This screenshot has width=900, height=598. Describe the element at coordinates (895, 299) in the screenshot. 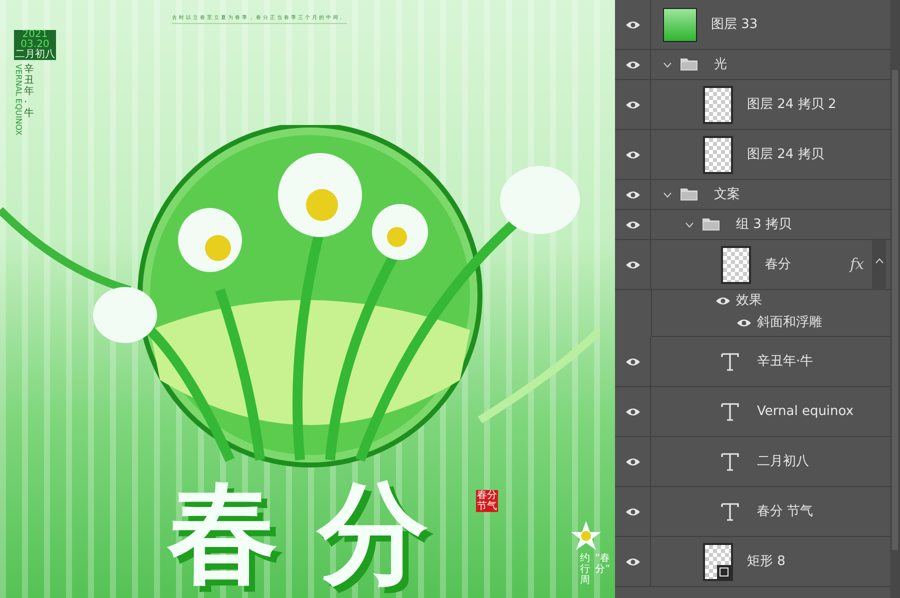

I see `scrollbar` at that location.